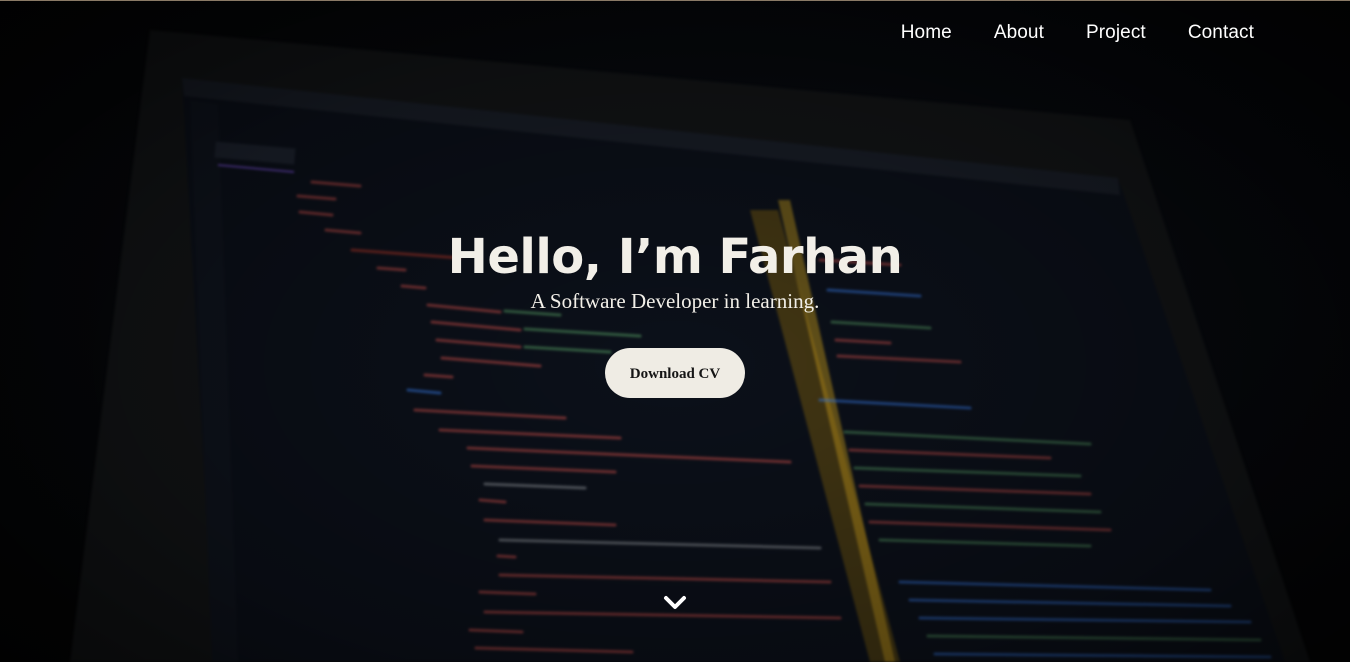 The width and height of the screenshot is (1350, 662). I want to click on top-border, so click(675, 0).